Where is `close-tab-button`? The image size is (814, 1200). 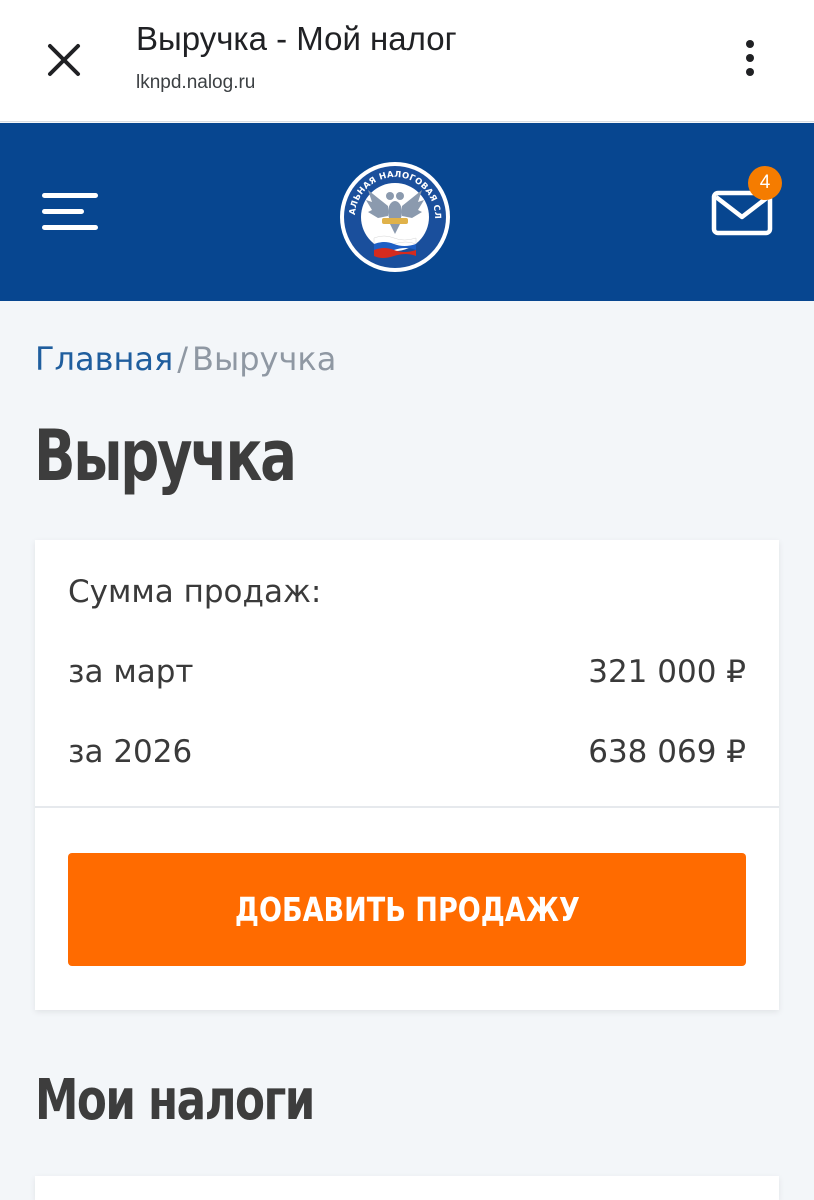
close-tab-button is located at coordinates (64, 60).